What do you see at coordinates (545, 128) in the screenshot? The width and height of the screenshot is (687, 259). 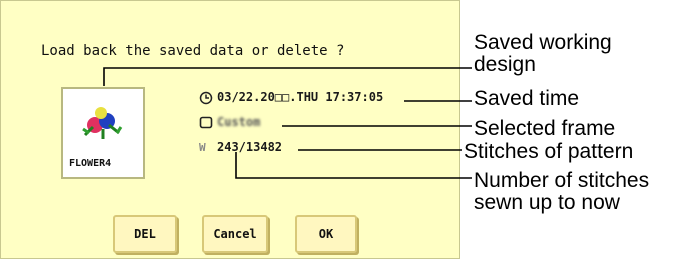 I see `callout-selected-frame: Selected frame` at bounding box center [545, 128].